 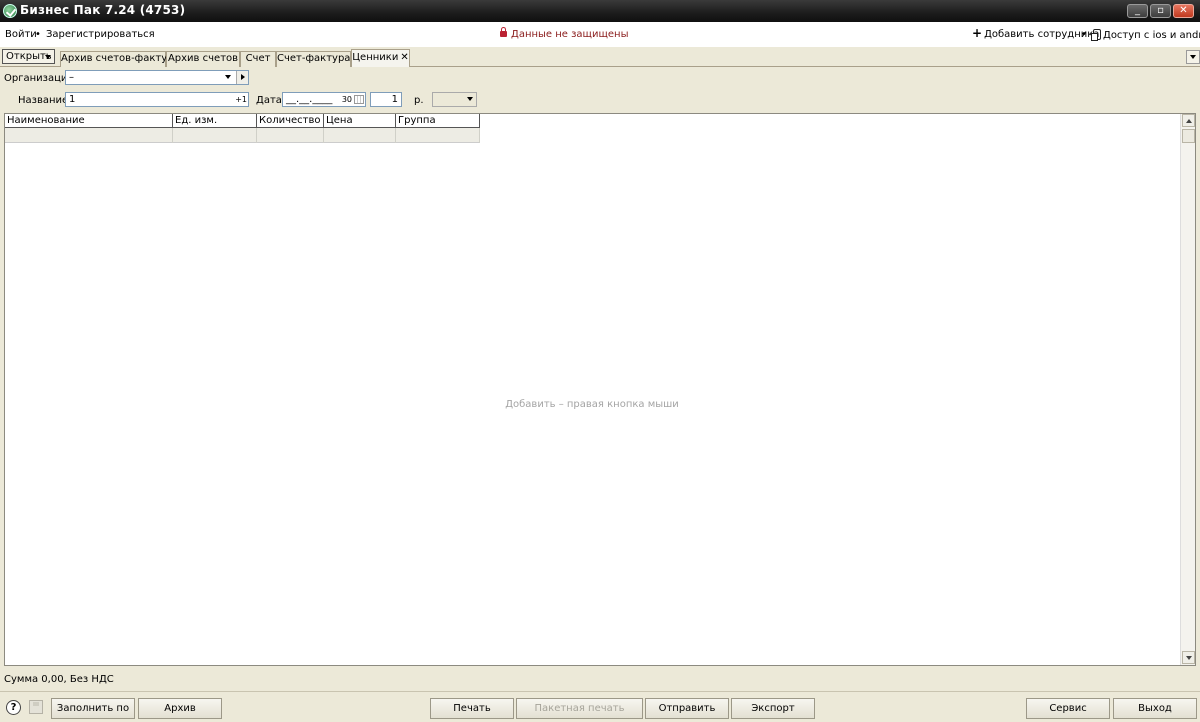 What do you see at coordinates (1187, 389) in the screenshot?
I see `vertical-scrollbar` at bounding box center [1187, 389].